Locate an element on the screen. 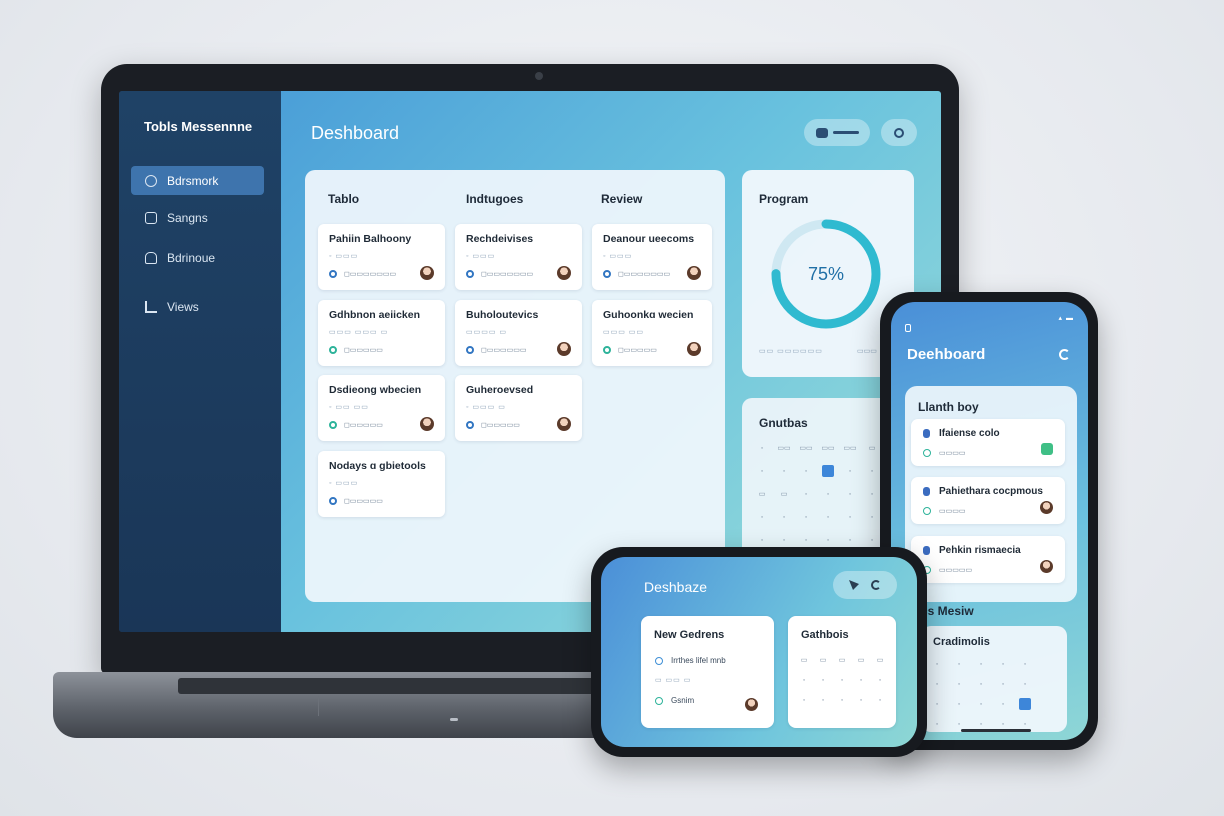 This screenshot has height=816, width=1224. task-meta: ◦ ▭▭▭ ▭ is located at coordinates (486, 407).